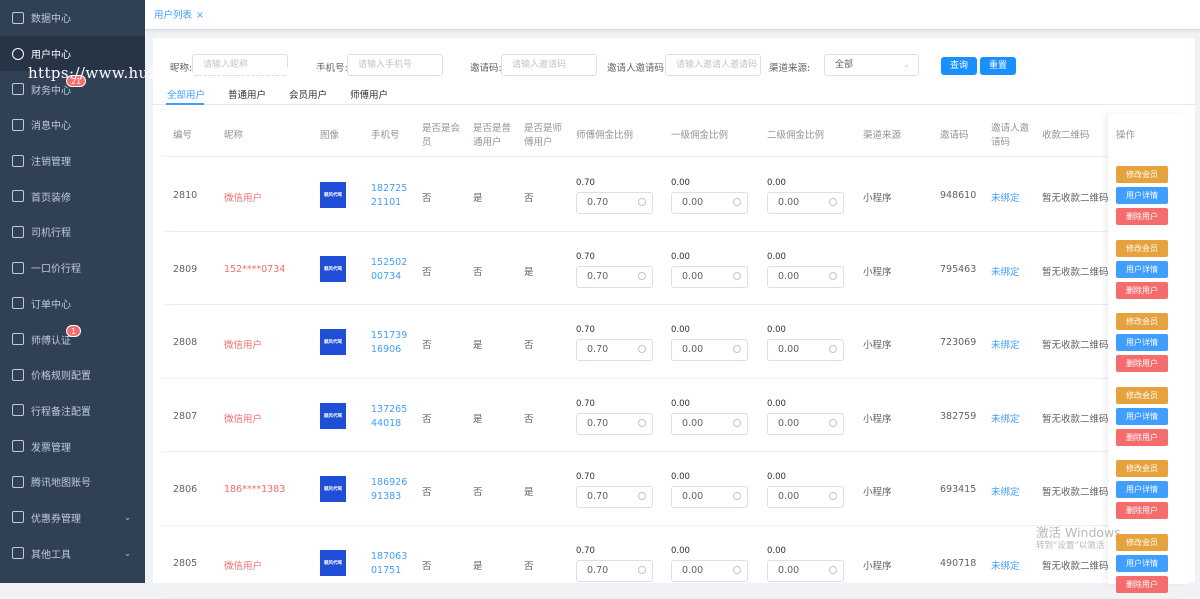  Describe the element at coordinates (395, 65) in the screenshot. I see `phone-input: 请输入手机号` at that location.